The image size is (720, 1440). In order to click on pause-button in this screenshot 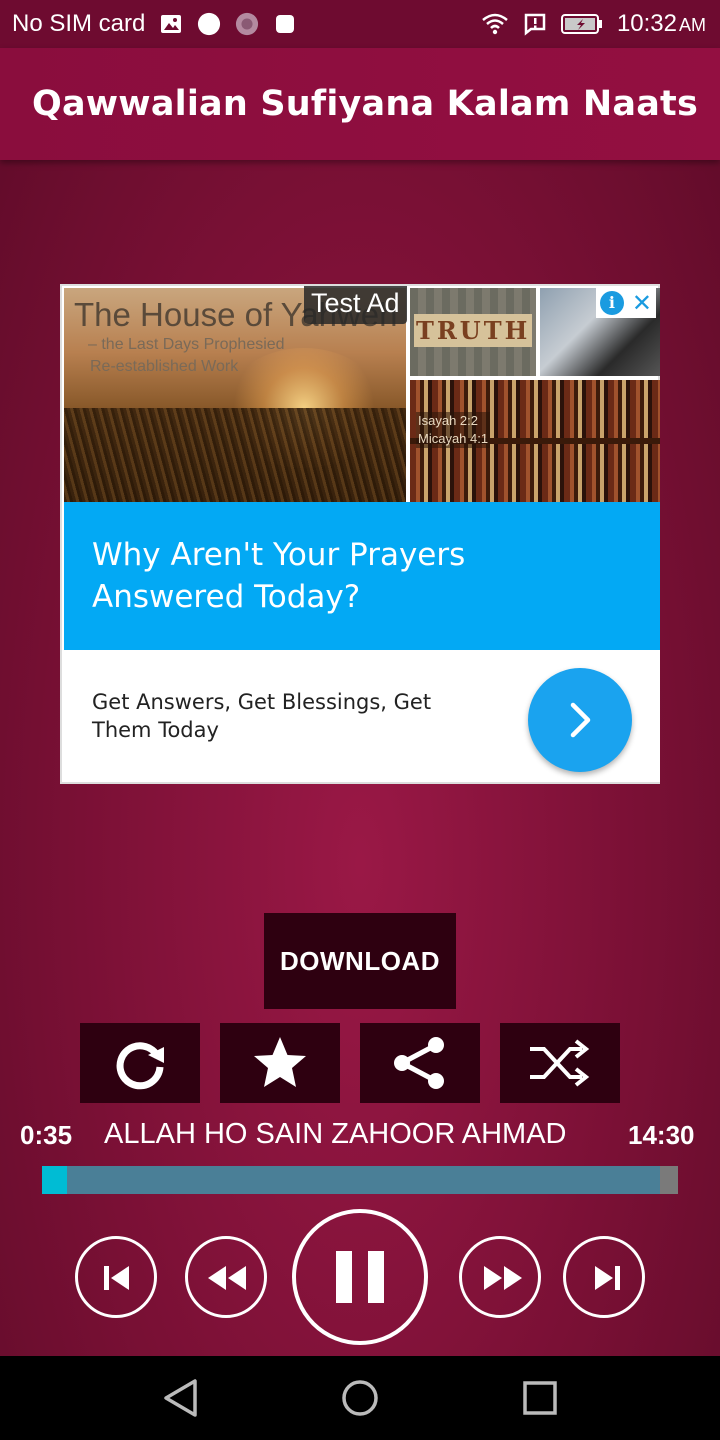, I will do `click(360, 1277)`.